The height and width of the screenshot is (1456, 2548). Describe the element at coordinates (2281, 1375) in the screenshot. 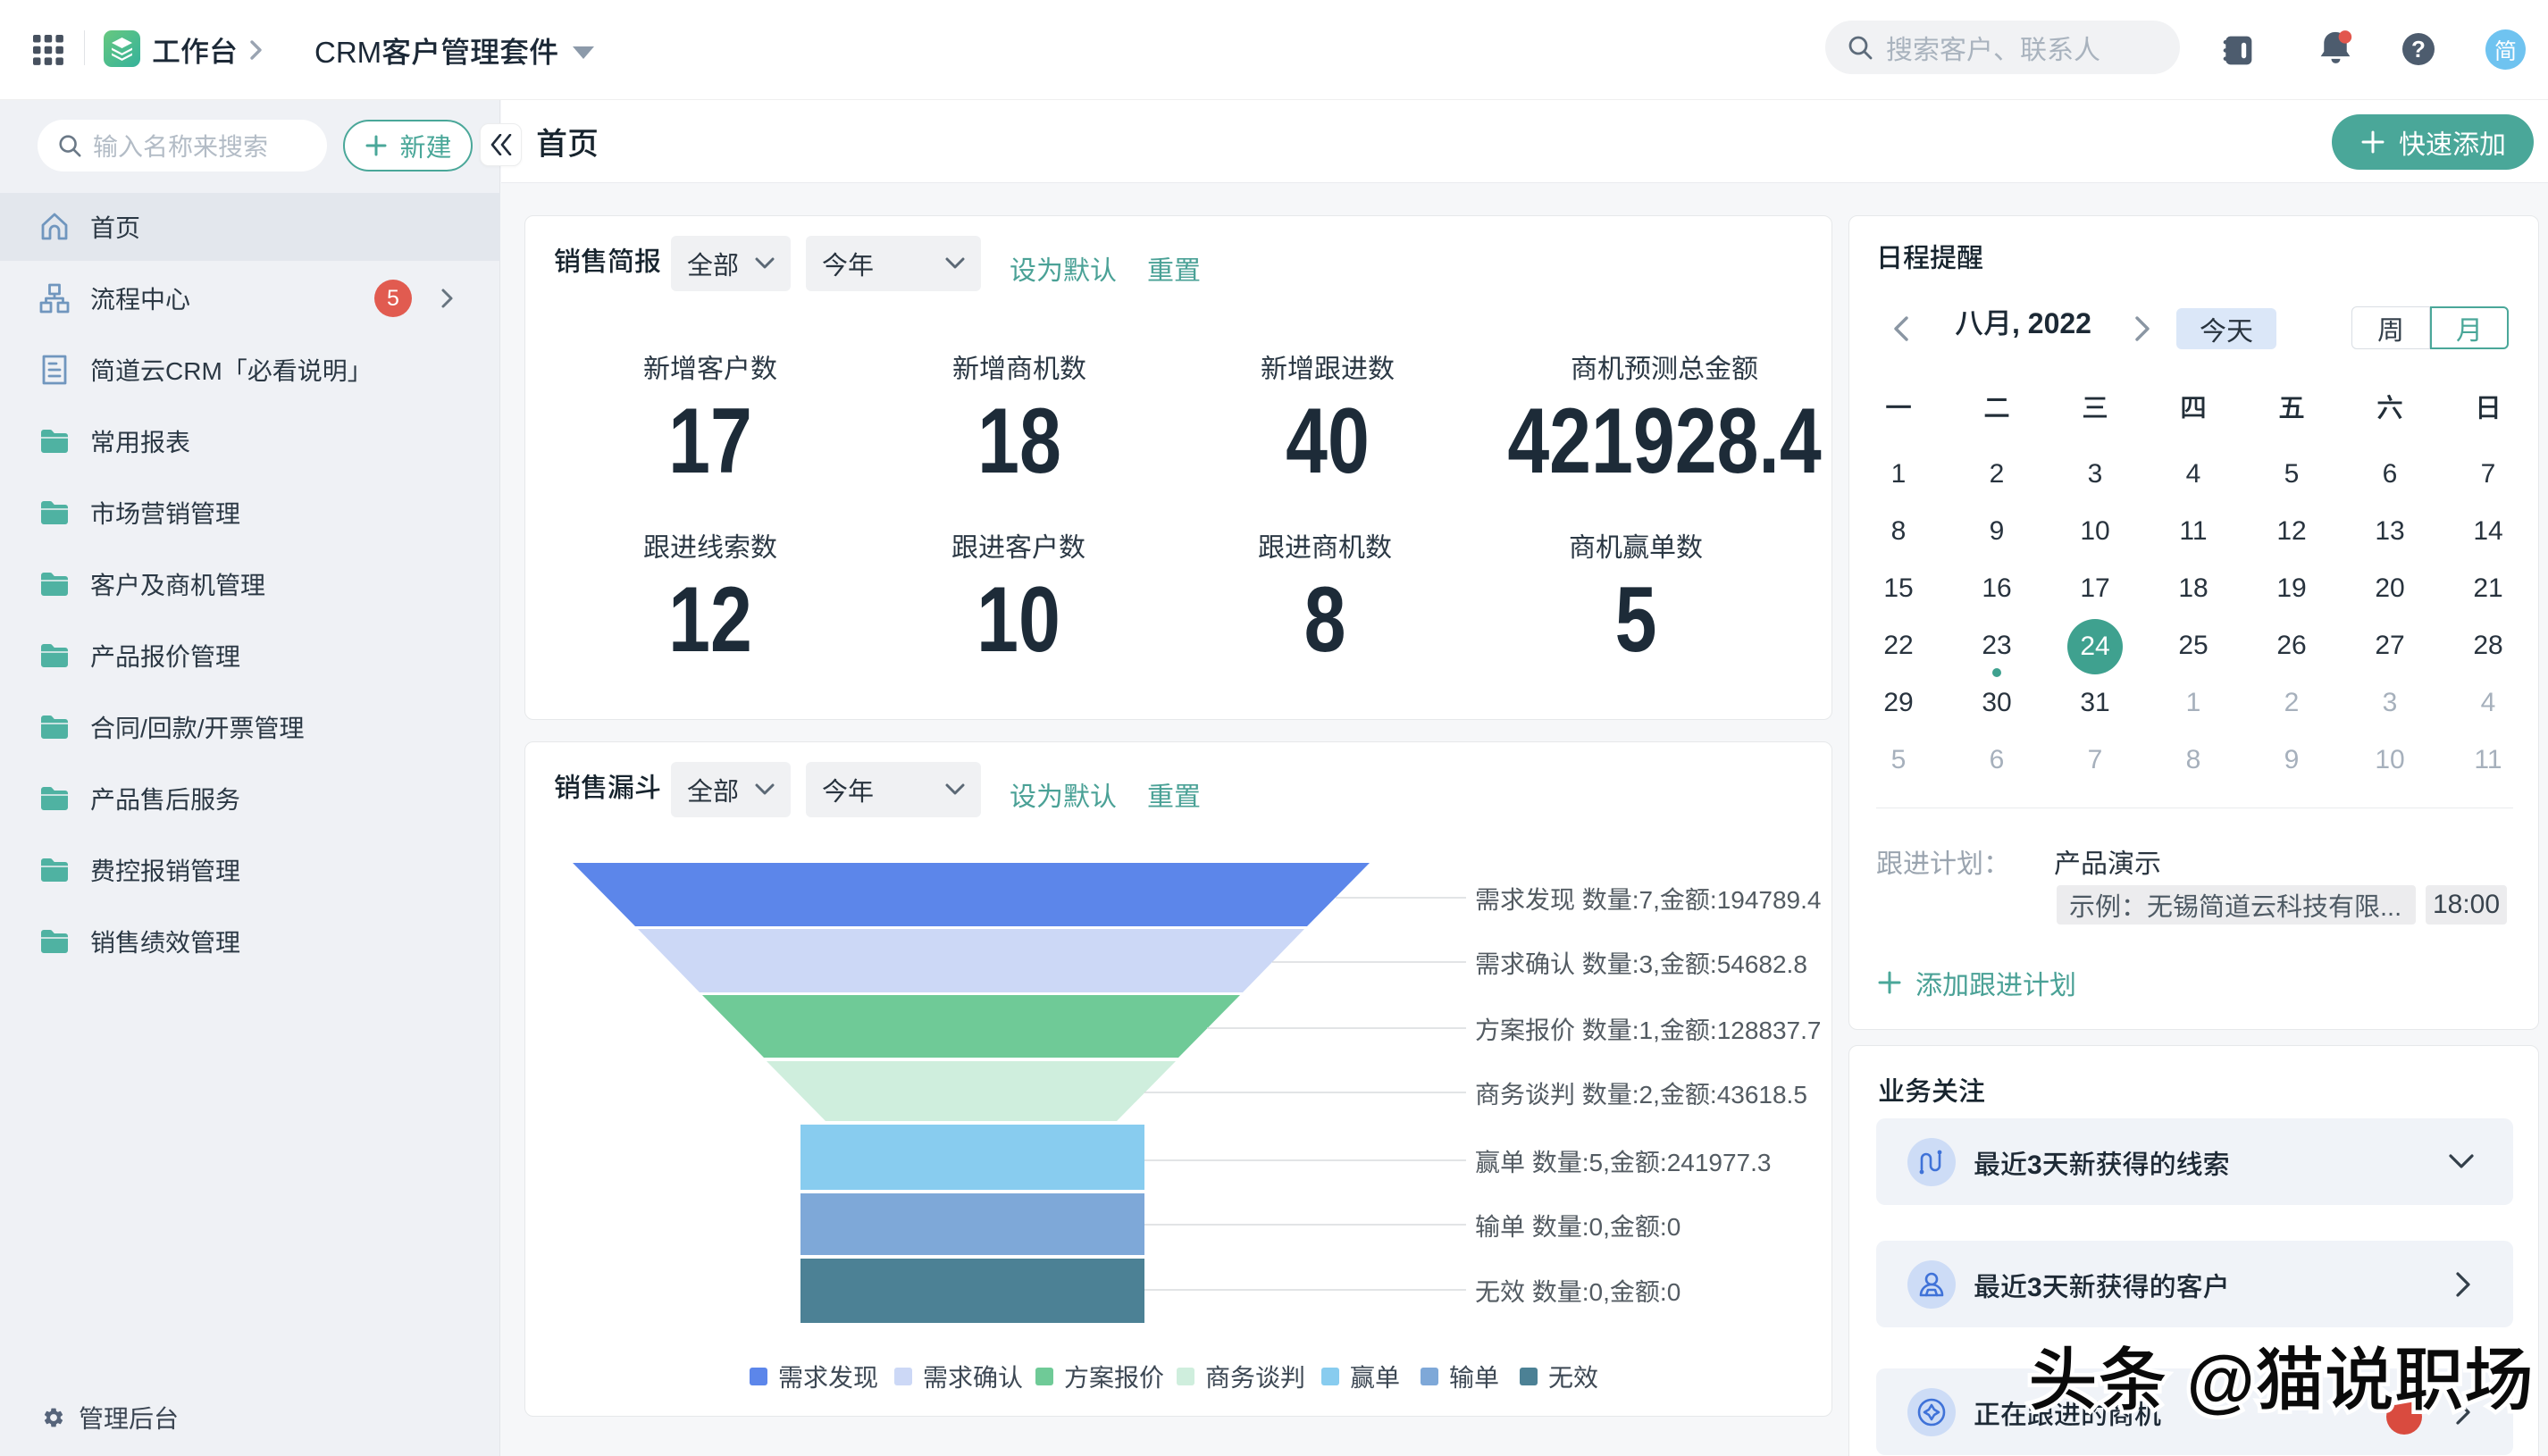

I see `svg-text: 头条 @猫说职场` at that location.